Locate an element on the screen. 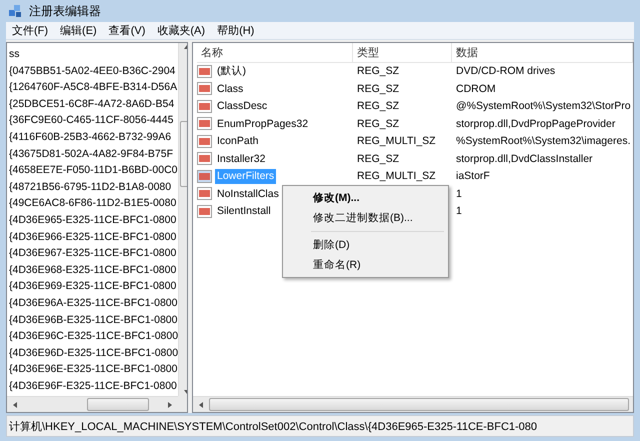 This screenshot has width=640, height=441. menu-item: 查看(V) is located at coordinates (127, 30).